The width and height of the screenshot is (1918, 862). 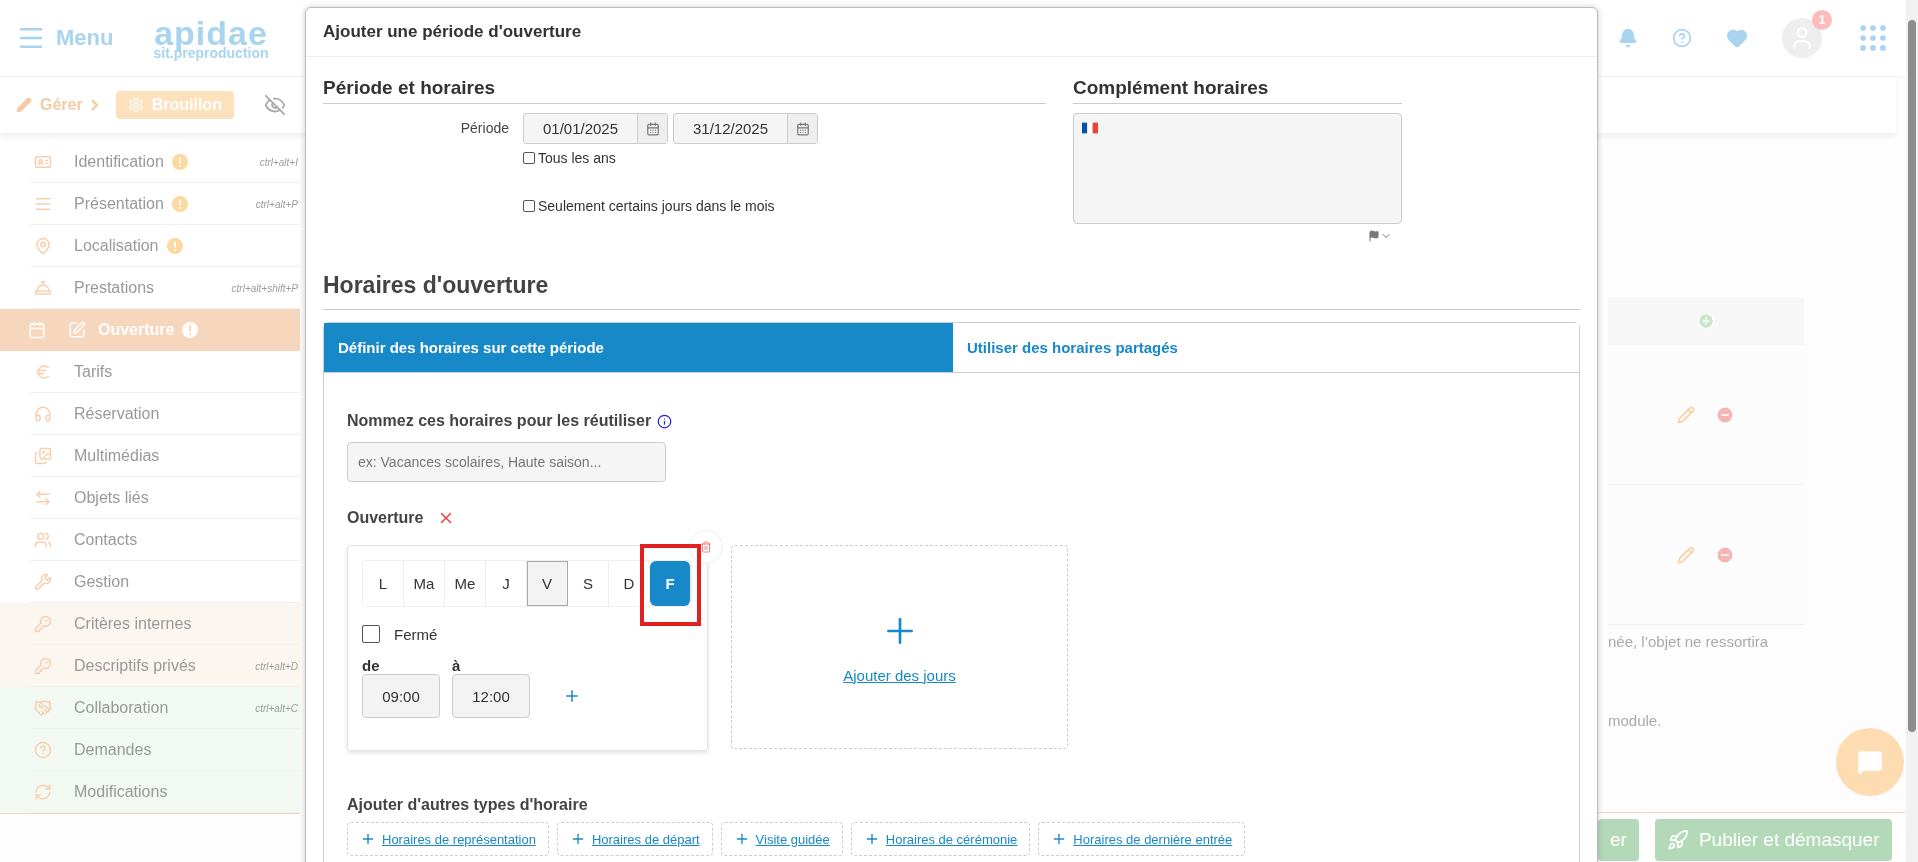 I want to click on add-schedule-type-button: Horaires de dernière entrée, so click(x=1142, y=839).